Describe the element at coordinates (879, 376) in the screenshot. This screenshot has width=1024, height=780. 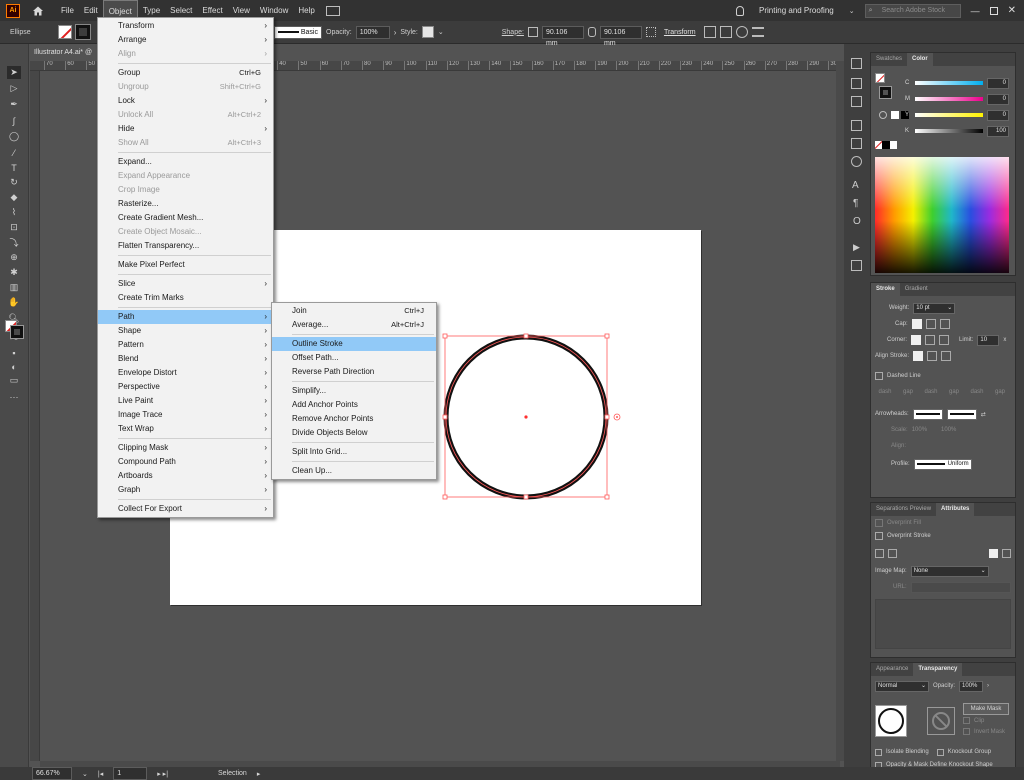
I see `dashed-line-checkbox` at that location.